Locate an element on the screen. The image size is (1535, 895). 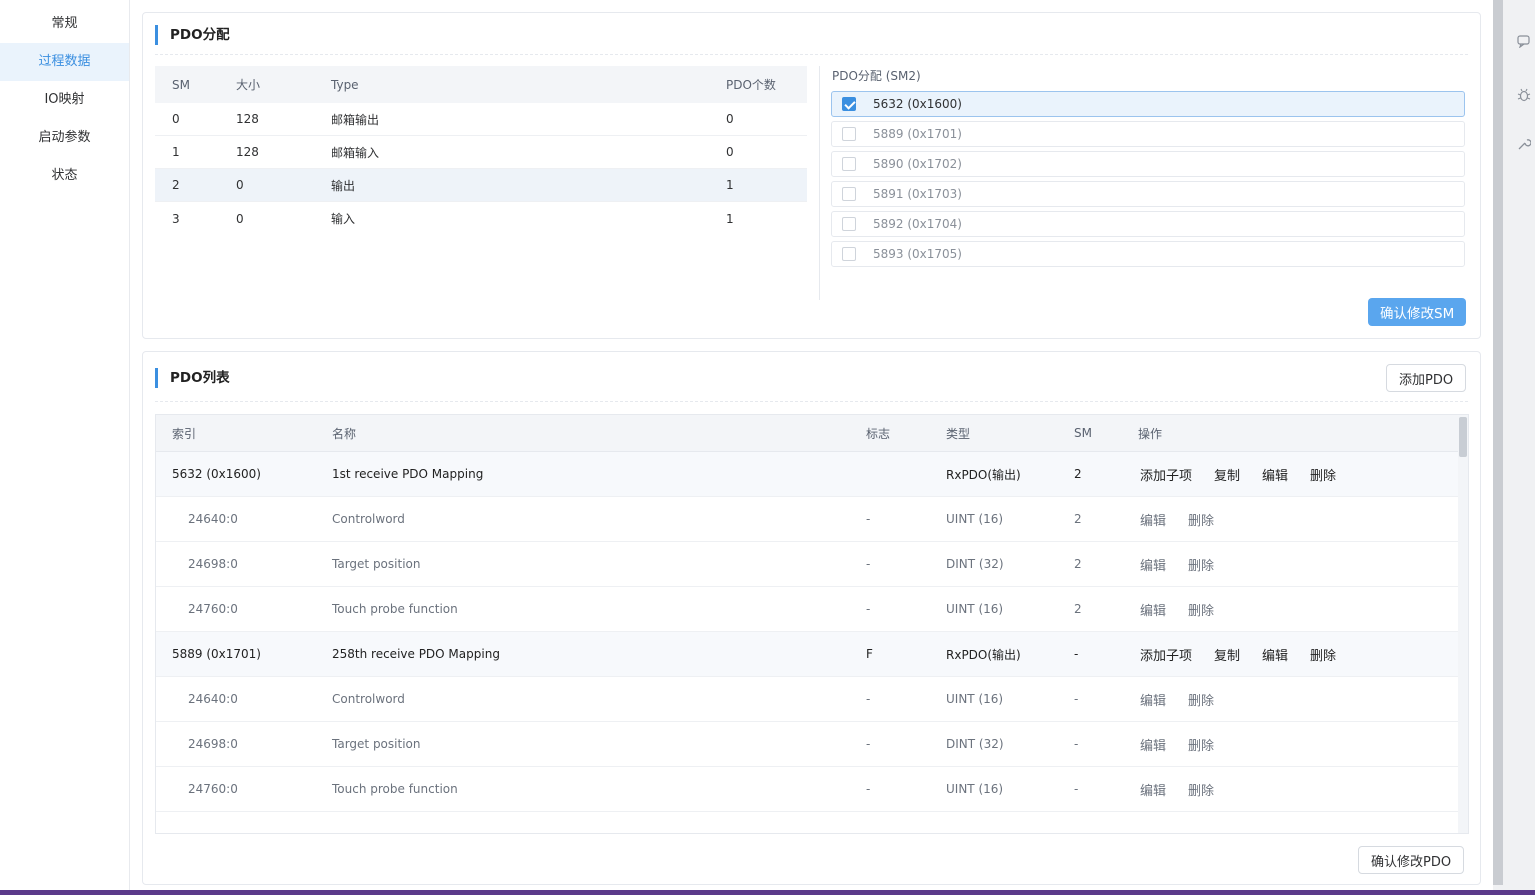
sm-cell-size: 128 is located at coordinates (247, 152).